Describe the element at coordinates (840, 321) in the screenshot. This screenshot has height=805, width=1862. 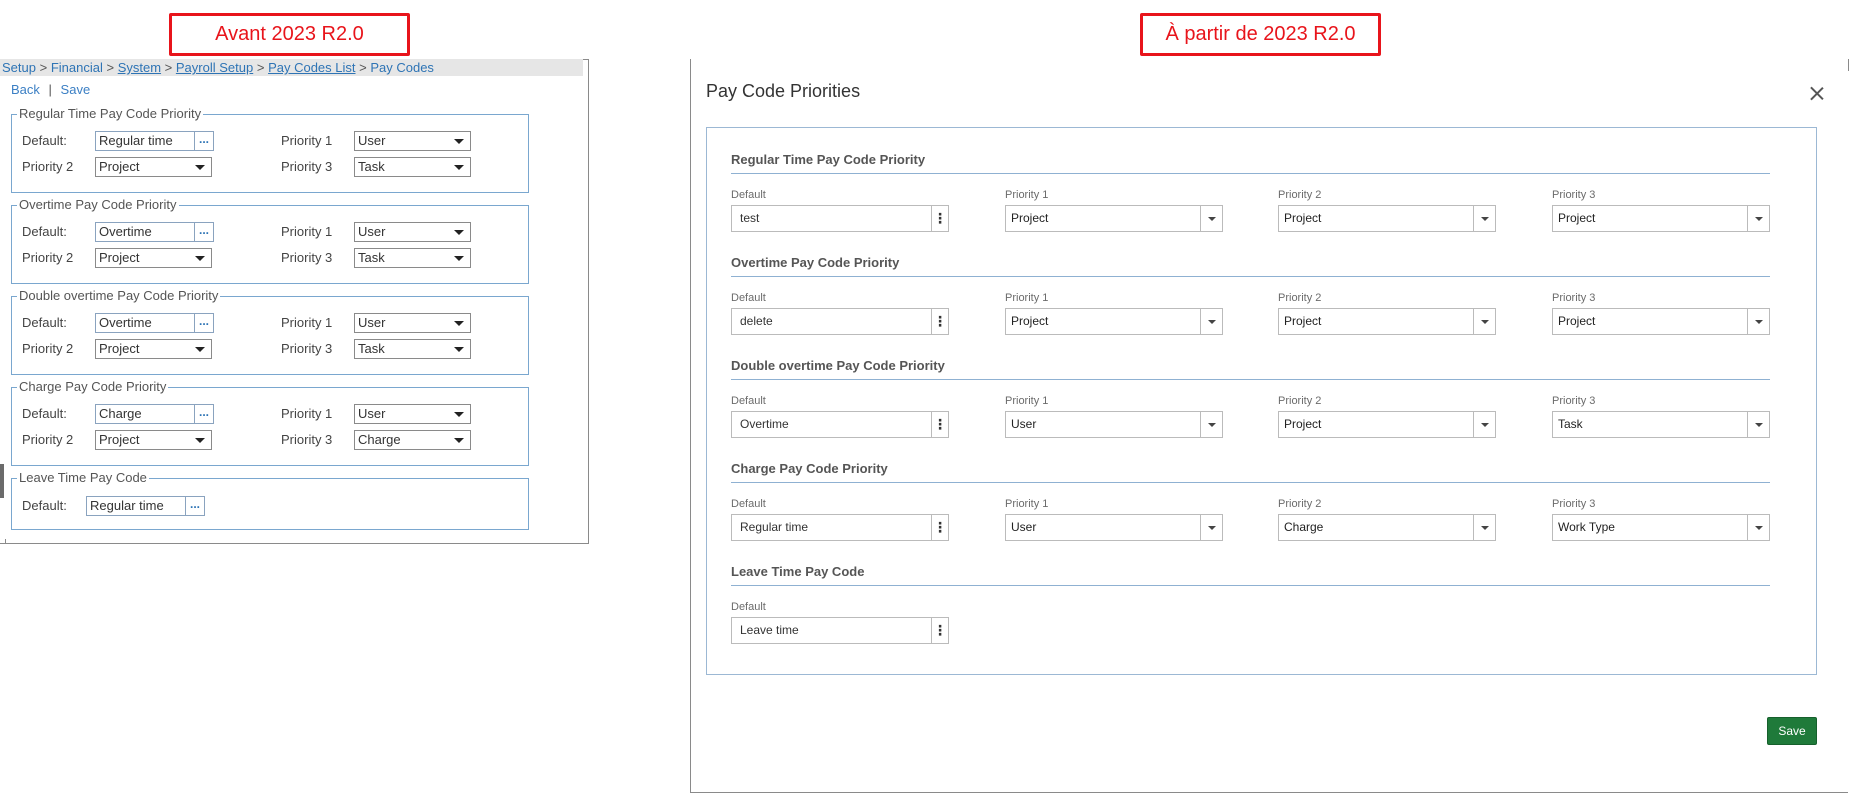
I see `default-pay-code-input: delete ⋮` at that location.